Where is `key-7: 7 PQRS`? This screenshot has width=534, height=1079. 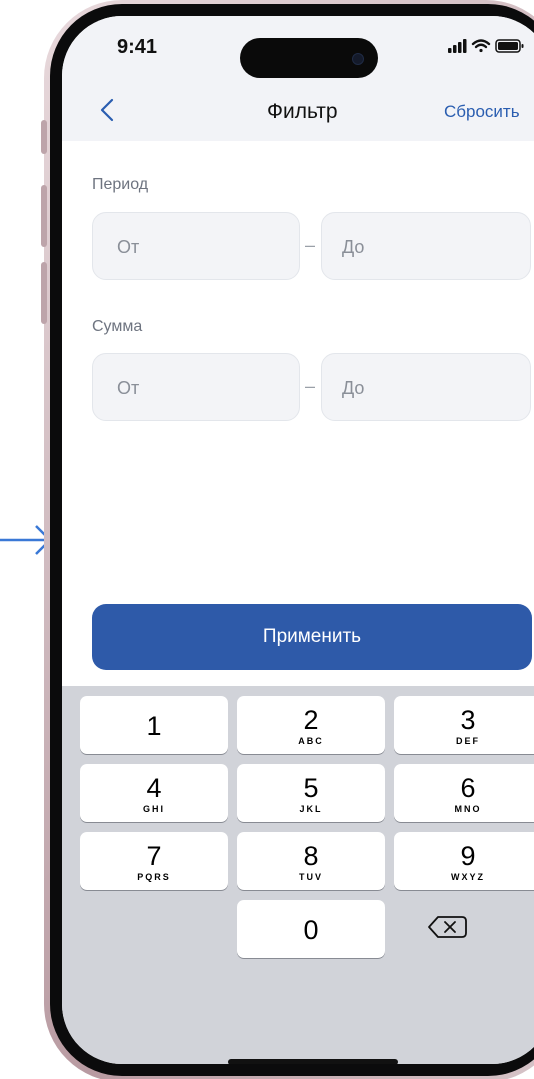 key-7: 7 PQRS is located at coordinates (154, 861).